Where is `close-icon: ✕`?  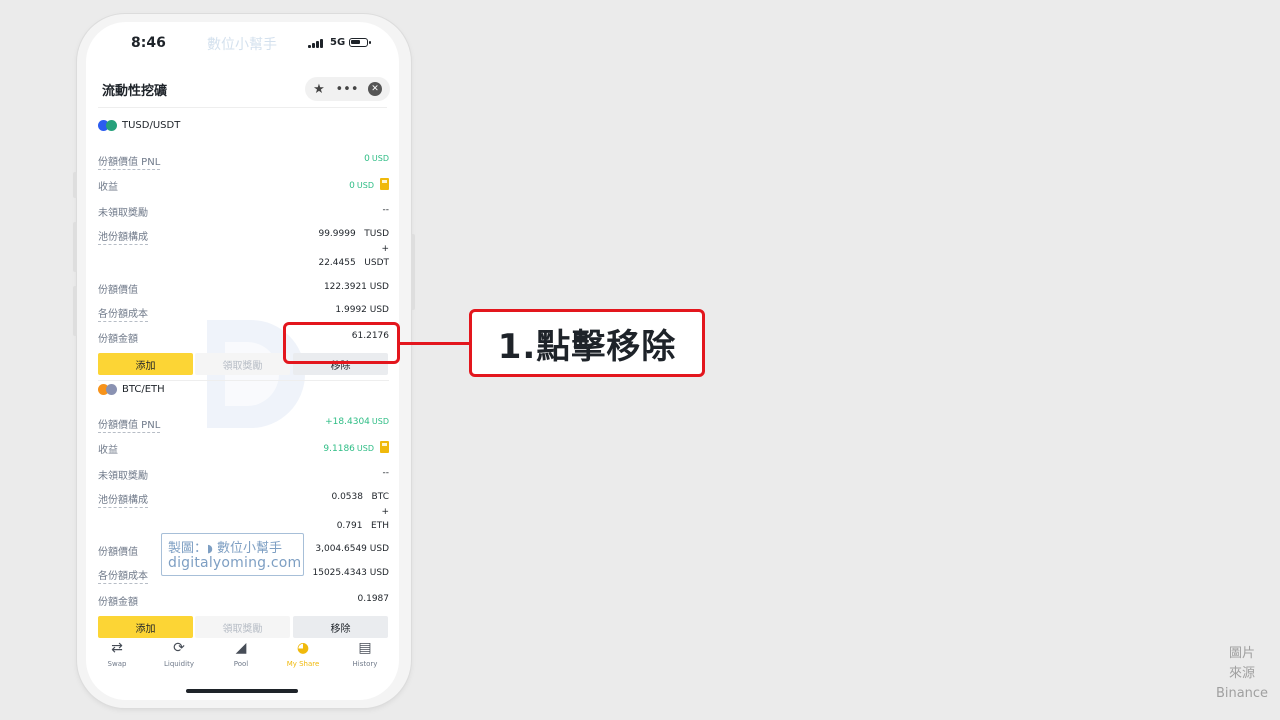 close-icon: ✕ is located at coordinates (375, 89).